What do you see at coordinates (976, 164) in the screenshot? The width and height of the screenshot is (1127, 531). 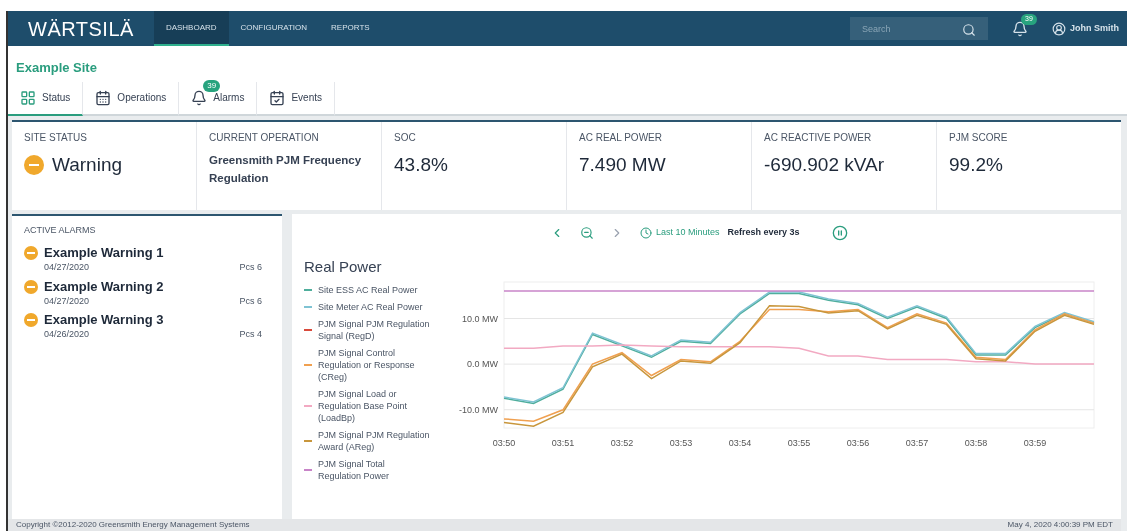 I see `stat-value: 99.2%` at bounding box center [976, 164].